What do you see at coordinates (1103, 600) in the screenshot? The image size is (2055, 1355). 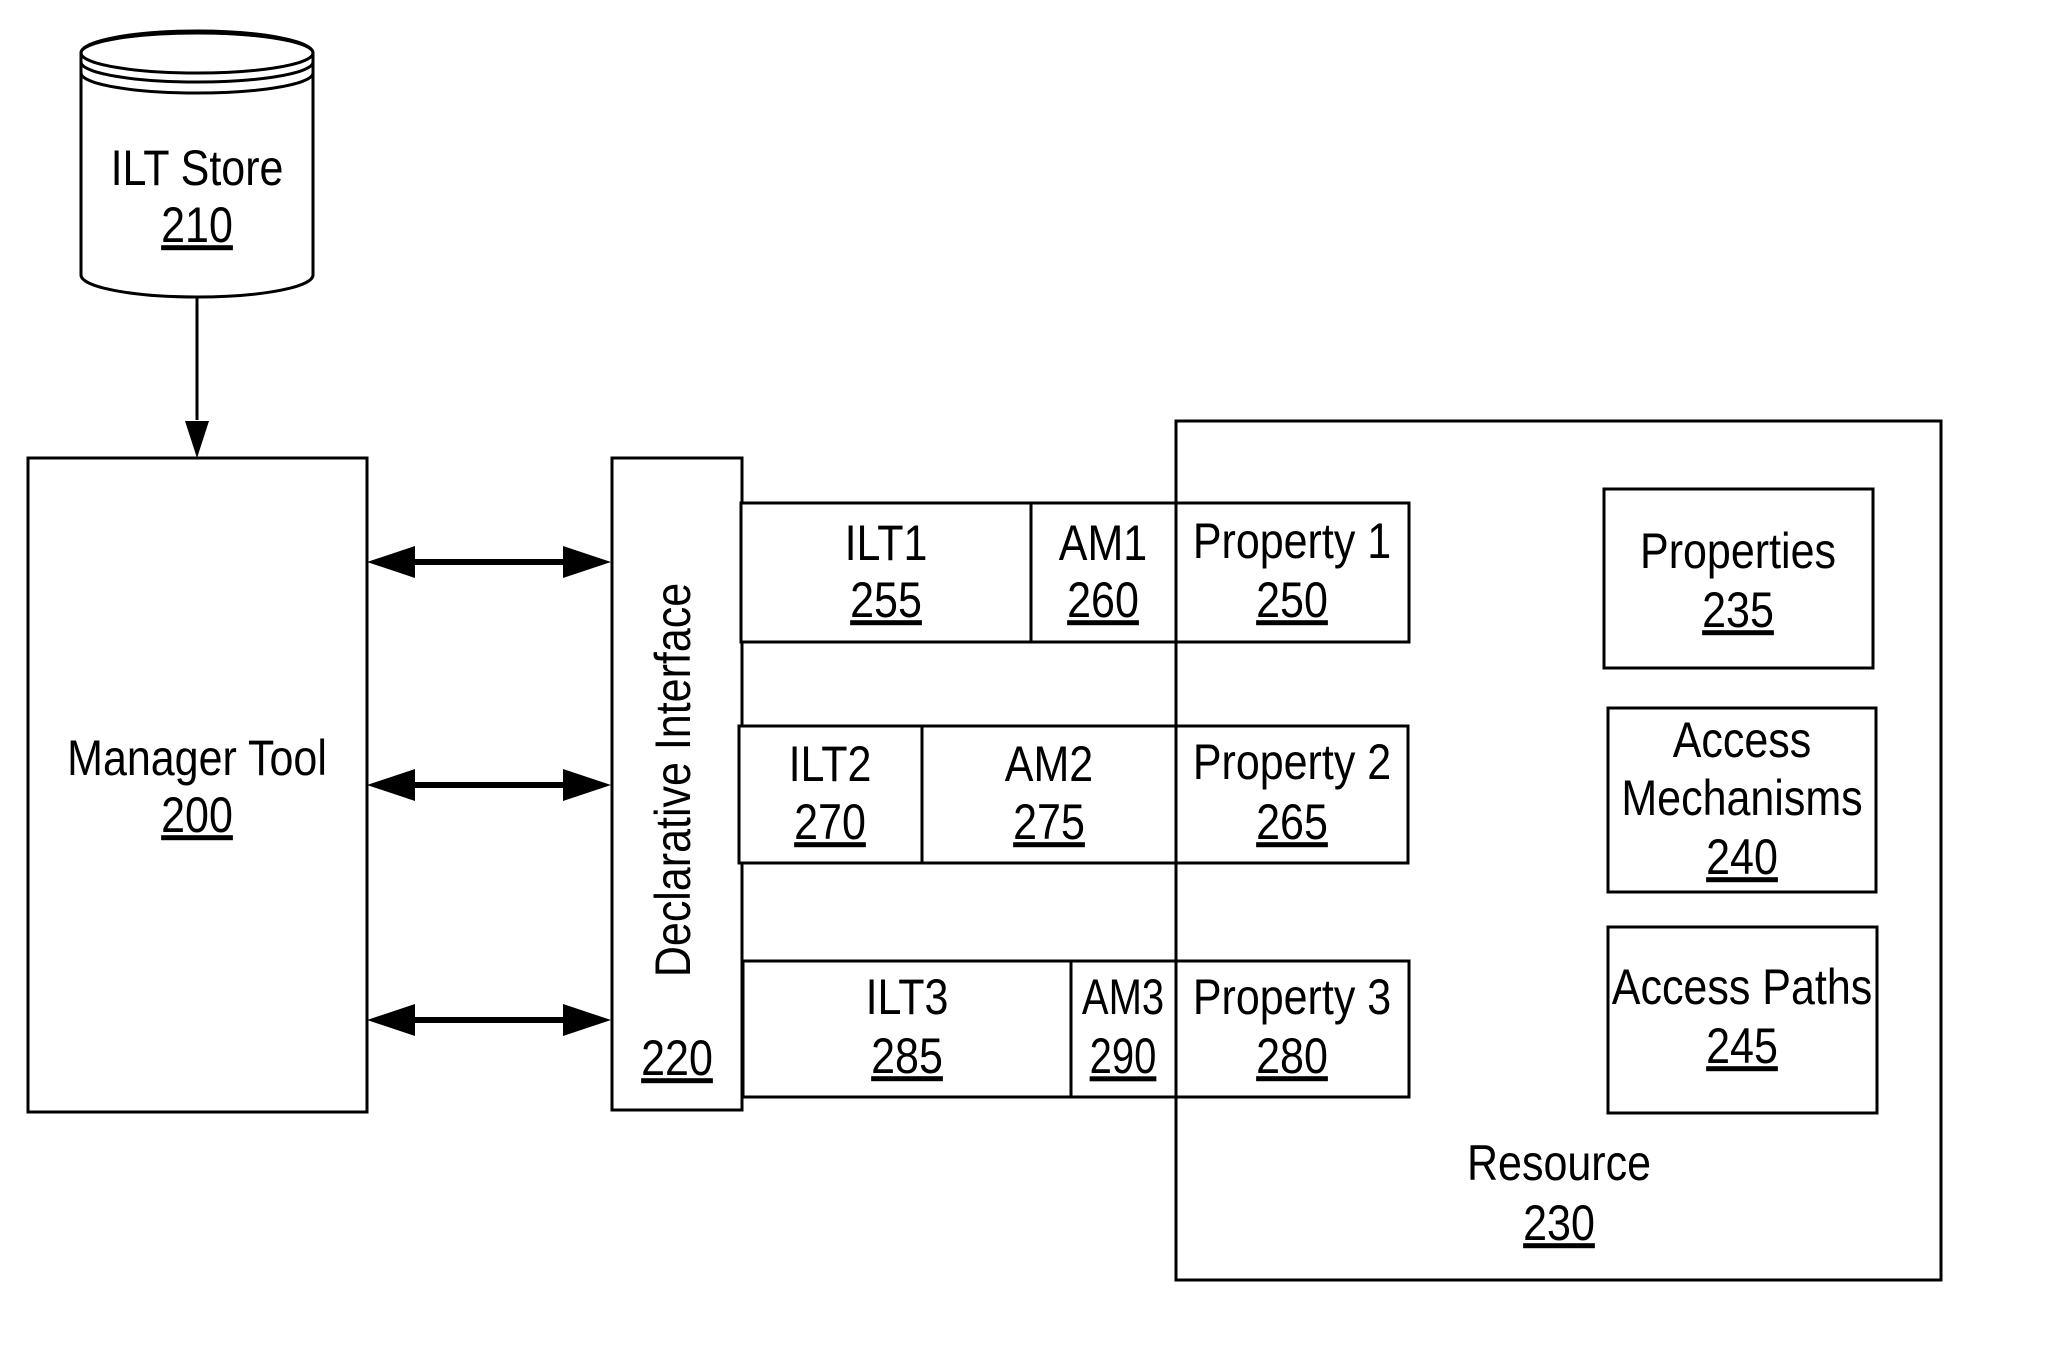 I see `am1-ref: 260` at bounding box center [1103, 600].